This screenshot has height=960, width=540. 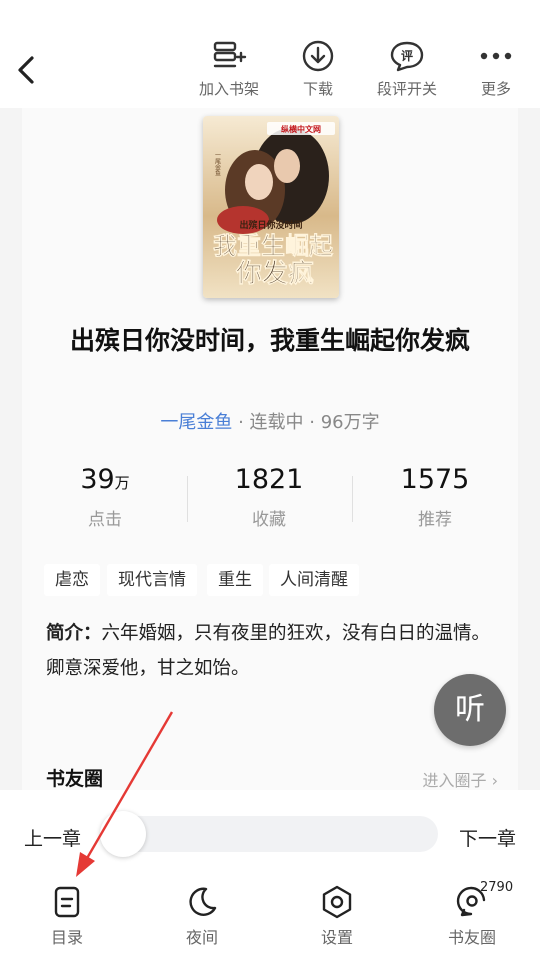 I want to click on cover-title-line1: 出殡日你没时间, so click(x=270, y=225).